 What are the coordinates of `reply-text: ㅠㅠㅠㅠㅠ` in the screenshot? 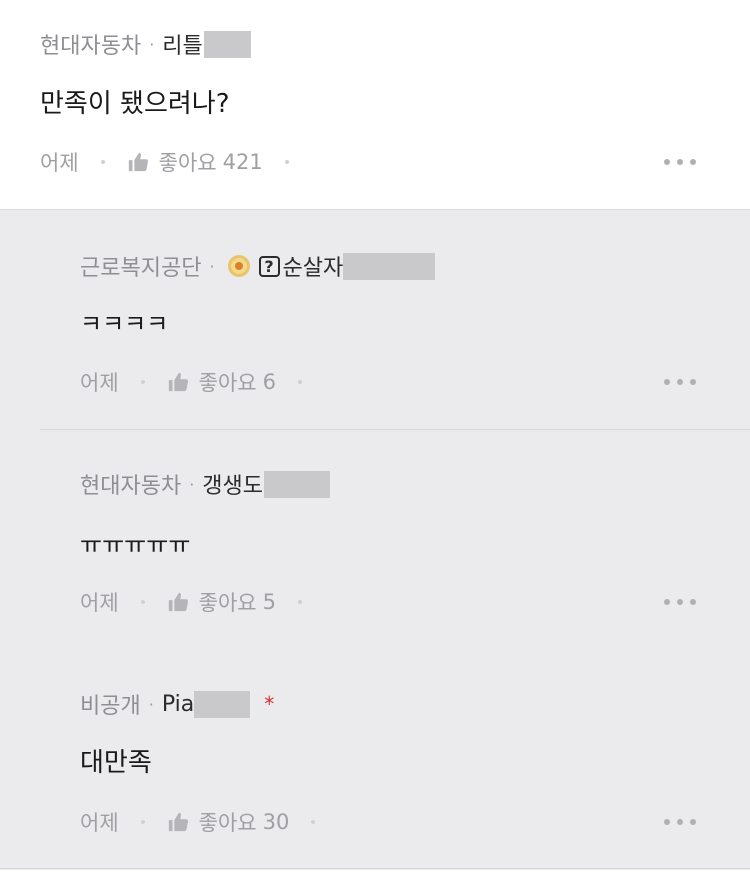 It's located at (135, 545).